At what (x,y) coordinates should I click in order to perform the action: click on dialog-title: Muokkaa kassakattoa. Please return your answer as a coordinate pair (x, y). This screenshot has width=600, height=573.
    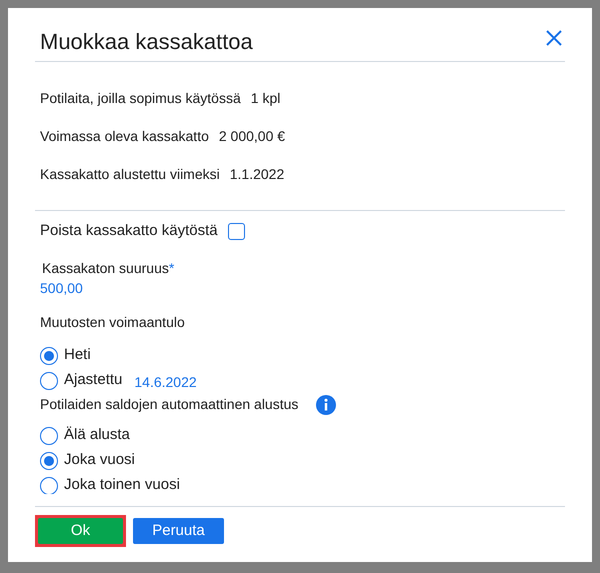
    Looking at the image, I should click on (146, 42).